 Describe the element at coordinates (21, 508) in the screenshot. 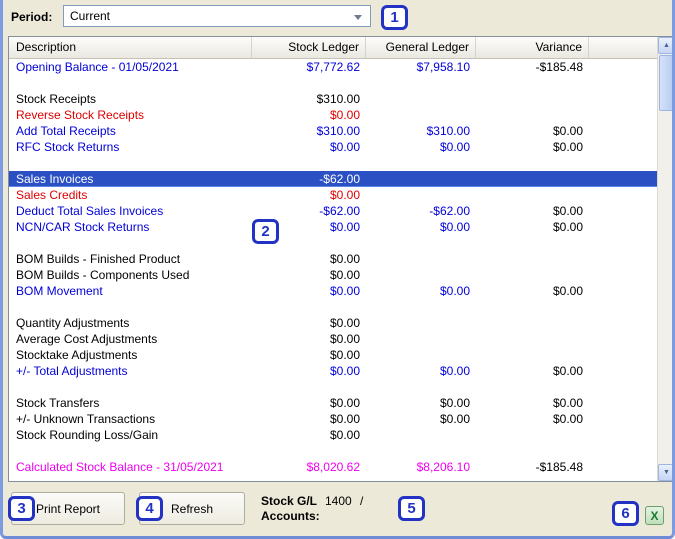

I see `callout-3: 3` at that location.